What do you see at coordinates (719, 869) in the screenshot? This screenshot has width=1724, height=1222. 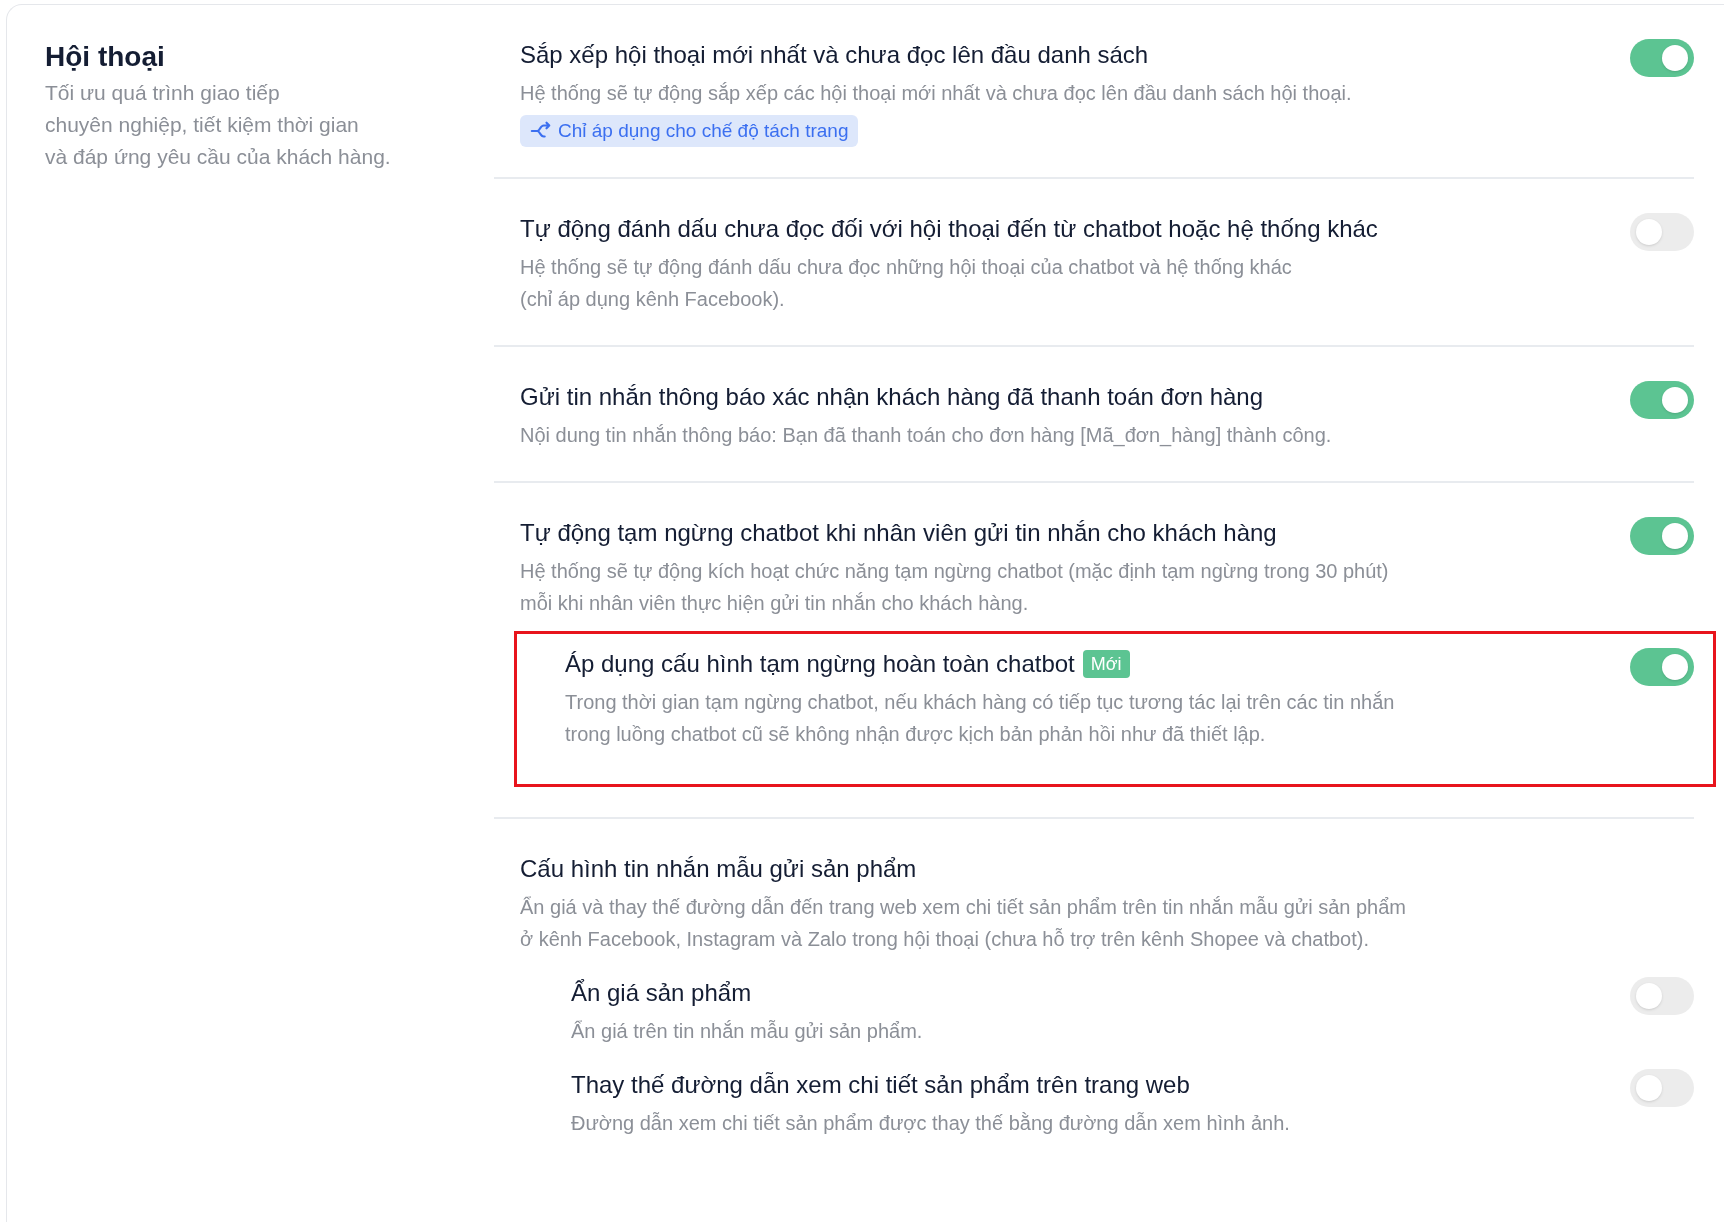 I see `setting-title: Cấu hình tin nhắn mẫu gửi sản phẩm` at bounding box center [719, 869].